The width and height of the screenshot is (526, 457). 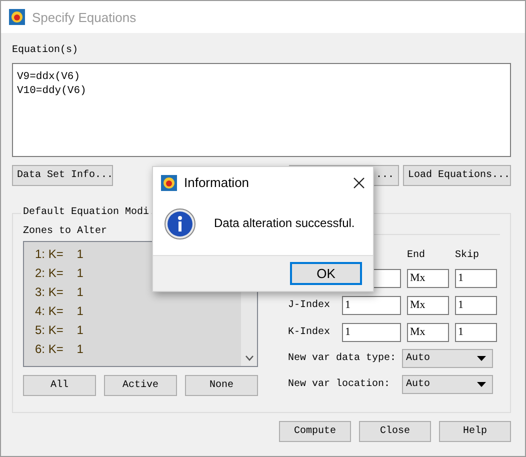 I want to click on group-title: Default Equation Modi, so click(x=86, y=212).